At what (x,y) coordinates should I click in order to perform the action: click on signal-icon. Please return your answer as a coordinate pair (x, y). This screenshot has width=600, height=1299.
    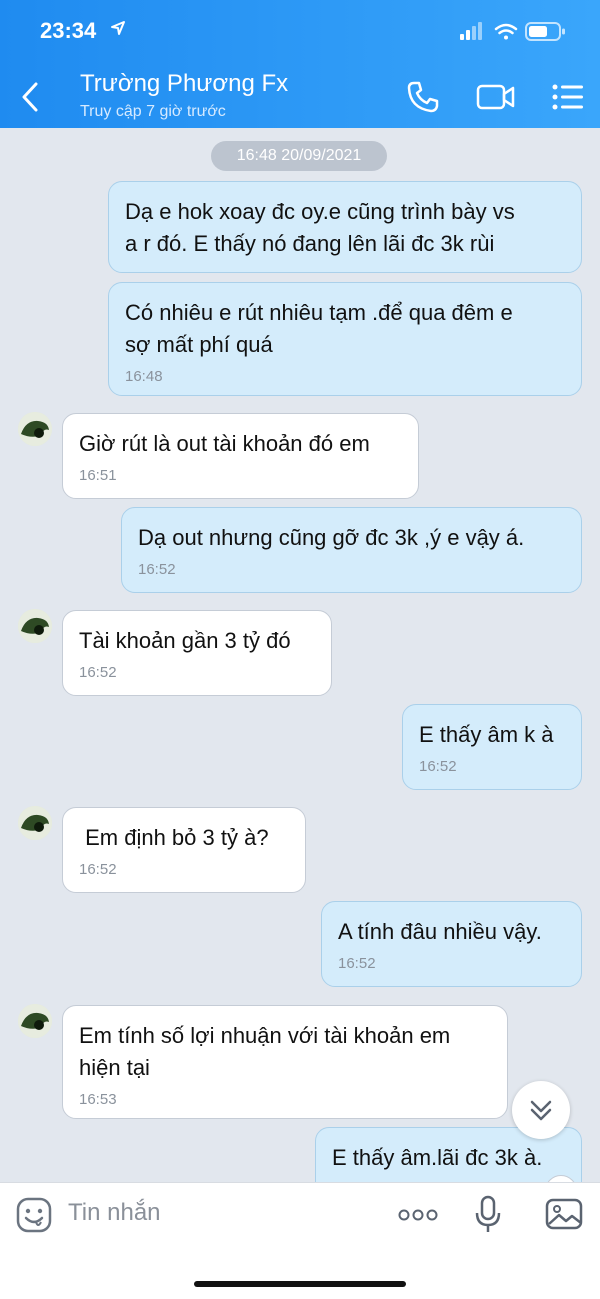
    Looking at the image, I should click on (471, 31).